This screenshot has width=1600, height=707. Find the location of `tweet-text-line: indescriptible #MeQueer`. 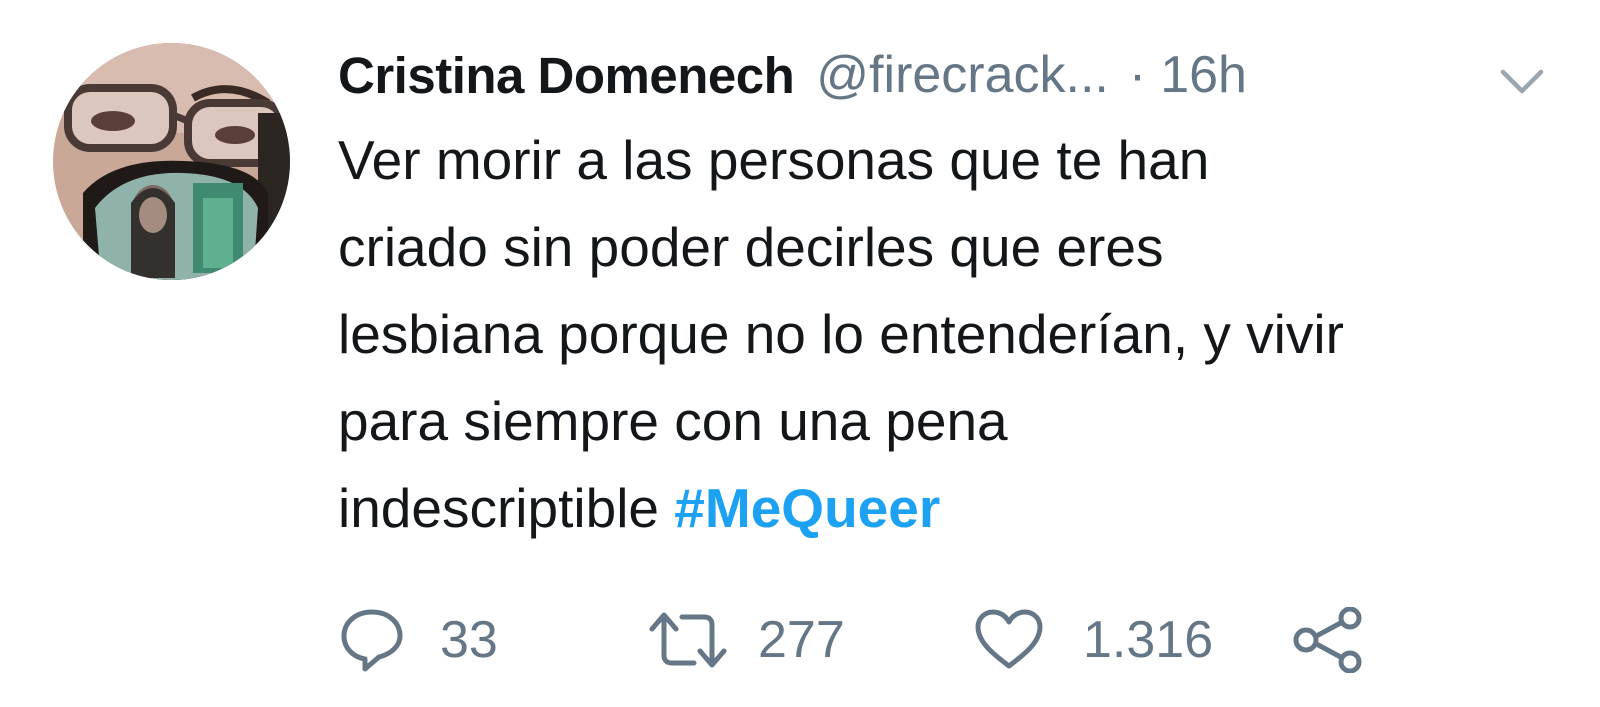

tweet-text-line: indescriptible #MeQueer is located at coordinates (953, 508).